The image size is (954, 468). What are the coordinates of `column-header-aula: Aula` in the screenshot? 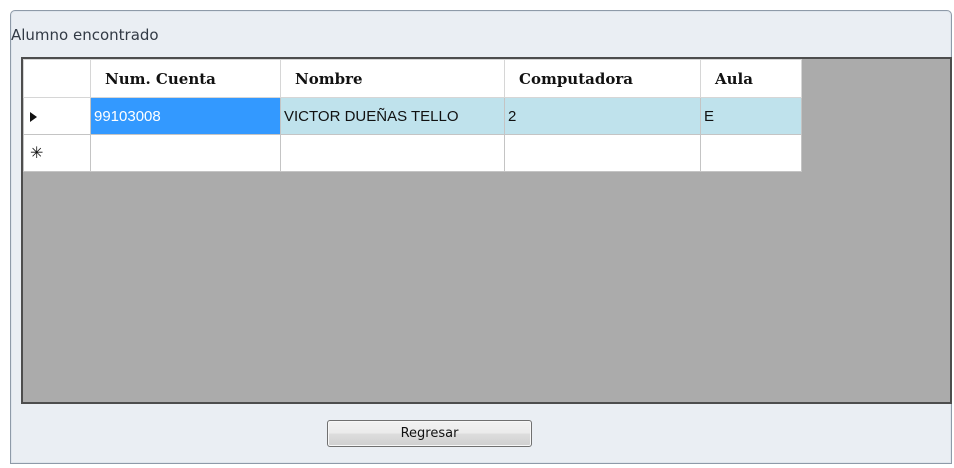 It's located at (751, 78).